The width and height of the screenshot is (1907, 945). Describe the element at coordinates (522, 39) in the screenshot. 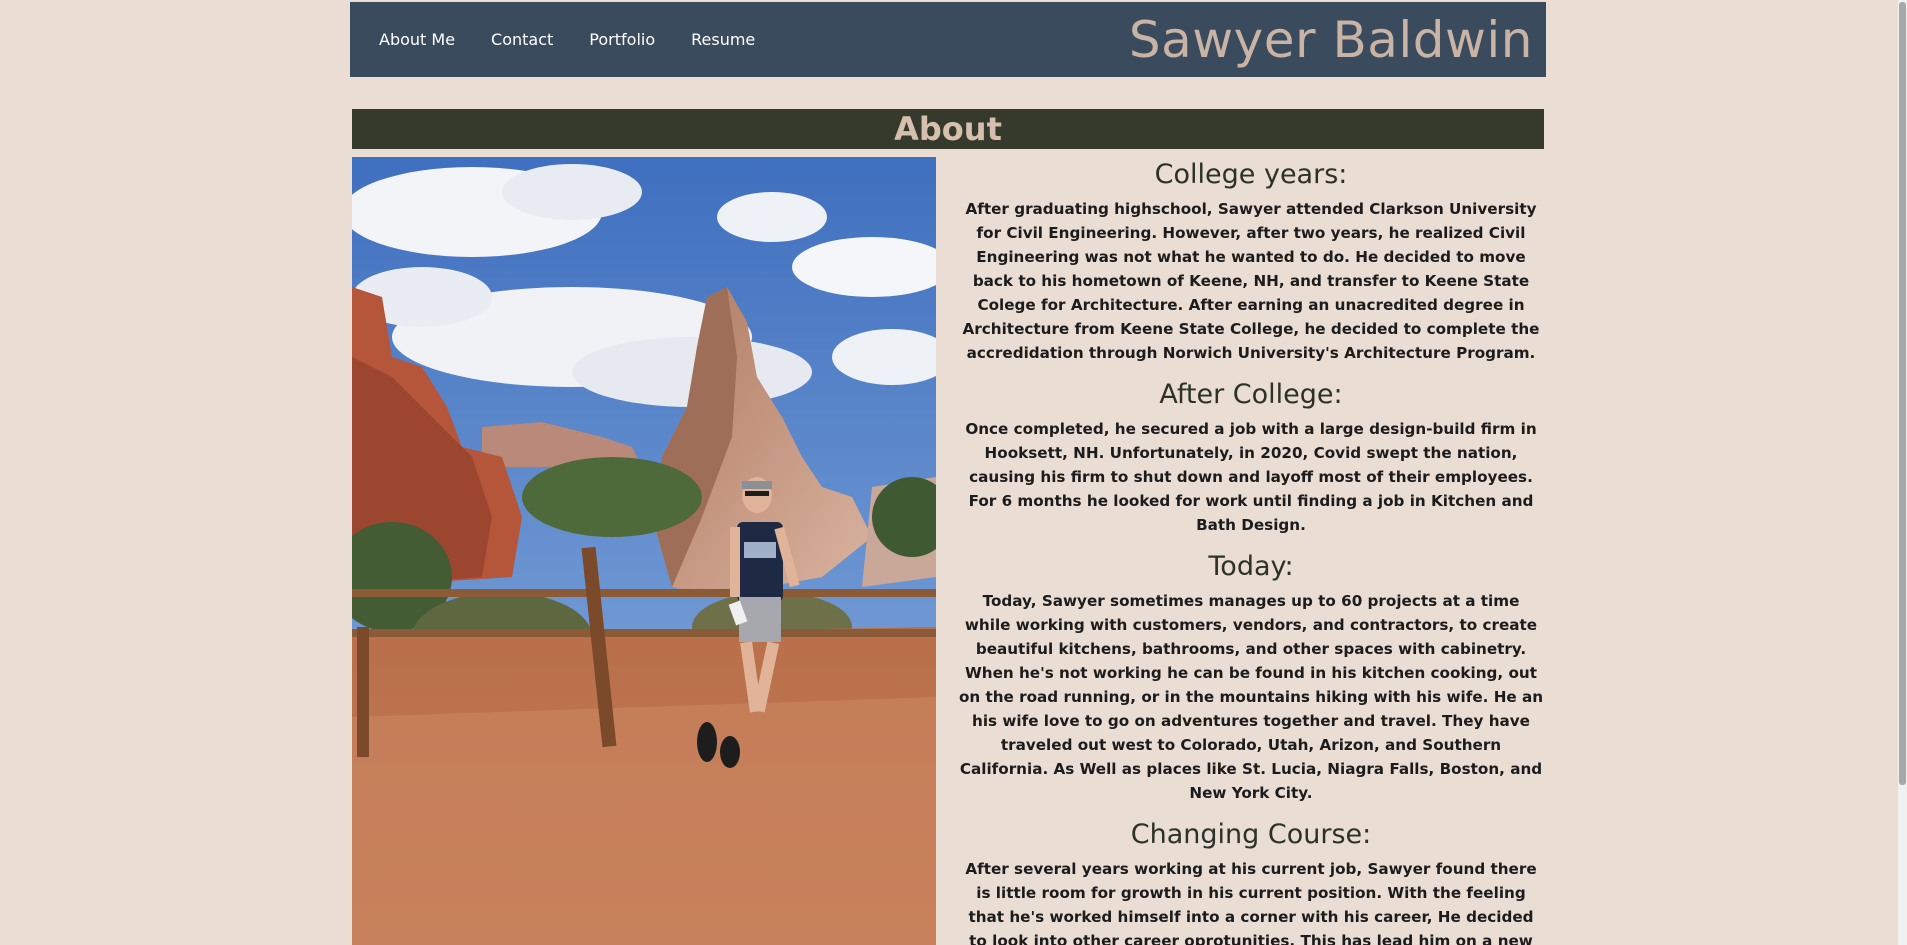

I see `nav-link-contact: Contact` at that location.